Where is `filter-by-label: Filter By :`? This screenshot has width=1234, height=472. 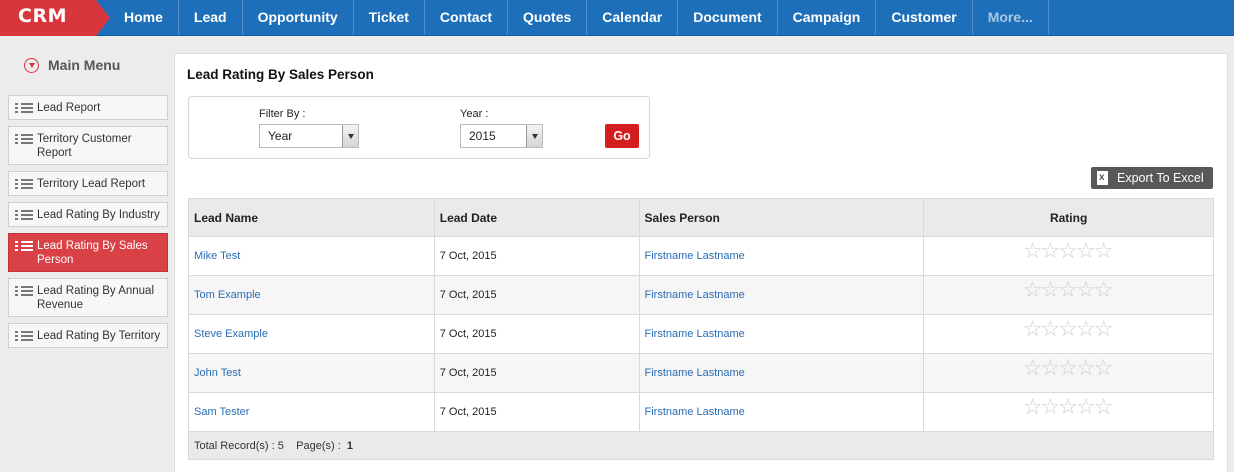 filter-by-label: Filter By : is located at coordinates (282, 114).